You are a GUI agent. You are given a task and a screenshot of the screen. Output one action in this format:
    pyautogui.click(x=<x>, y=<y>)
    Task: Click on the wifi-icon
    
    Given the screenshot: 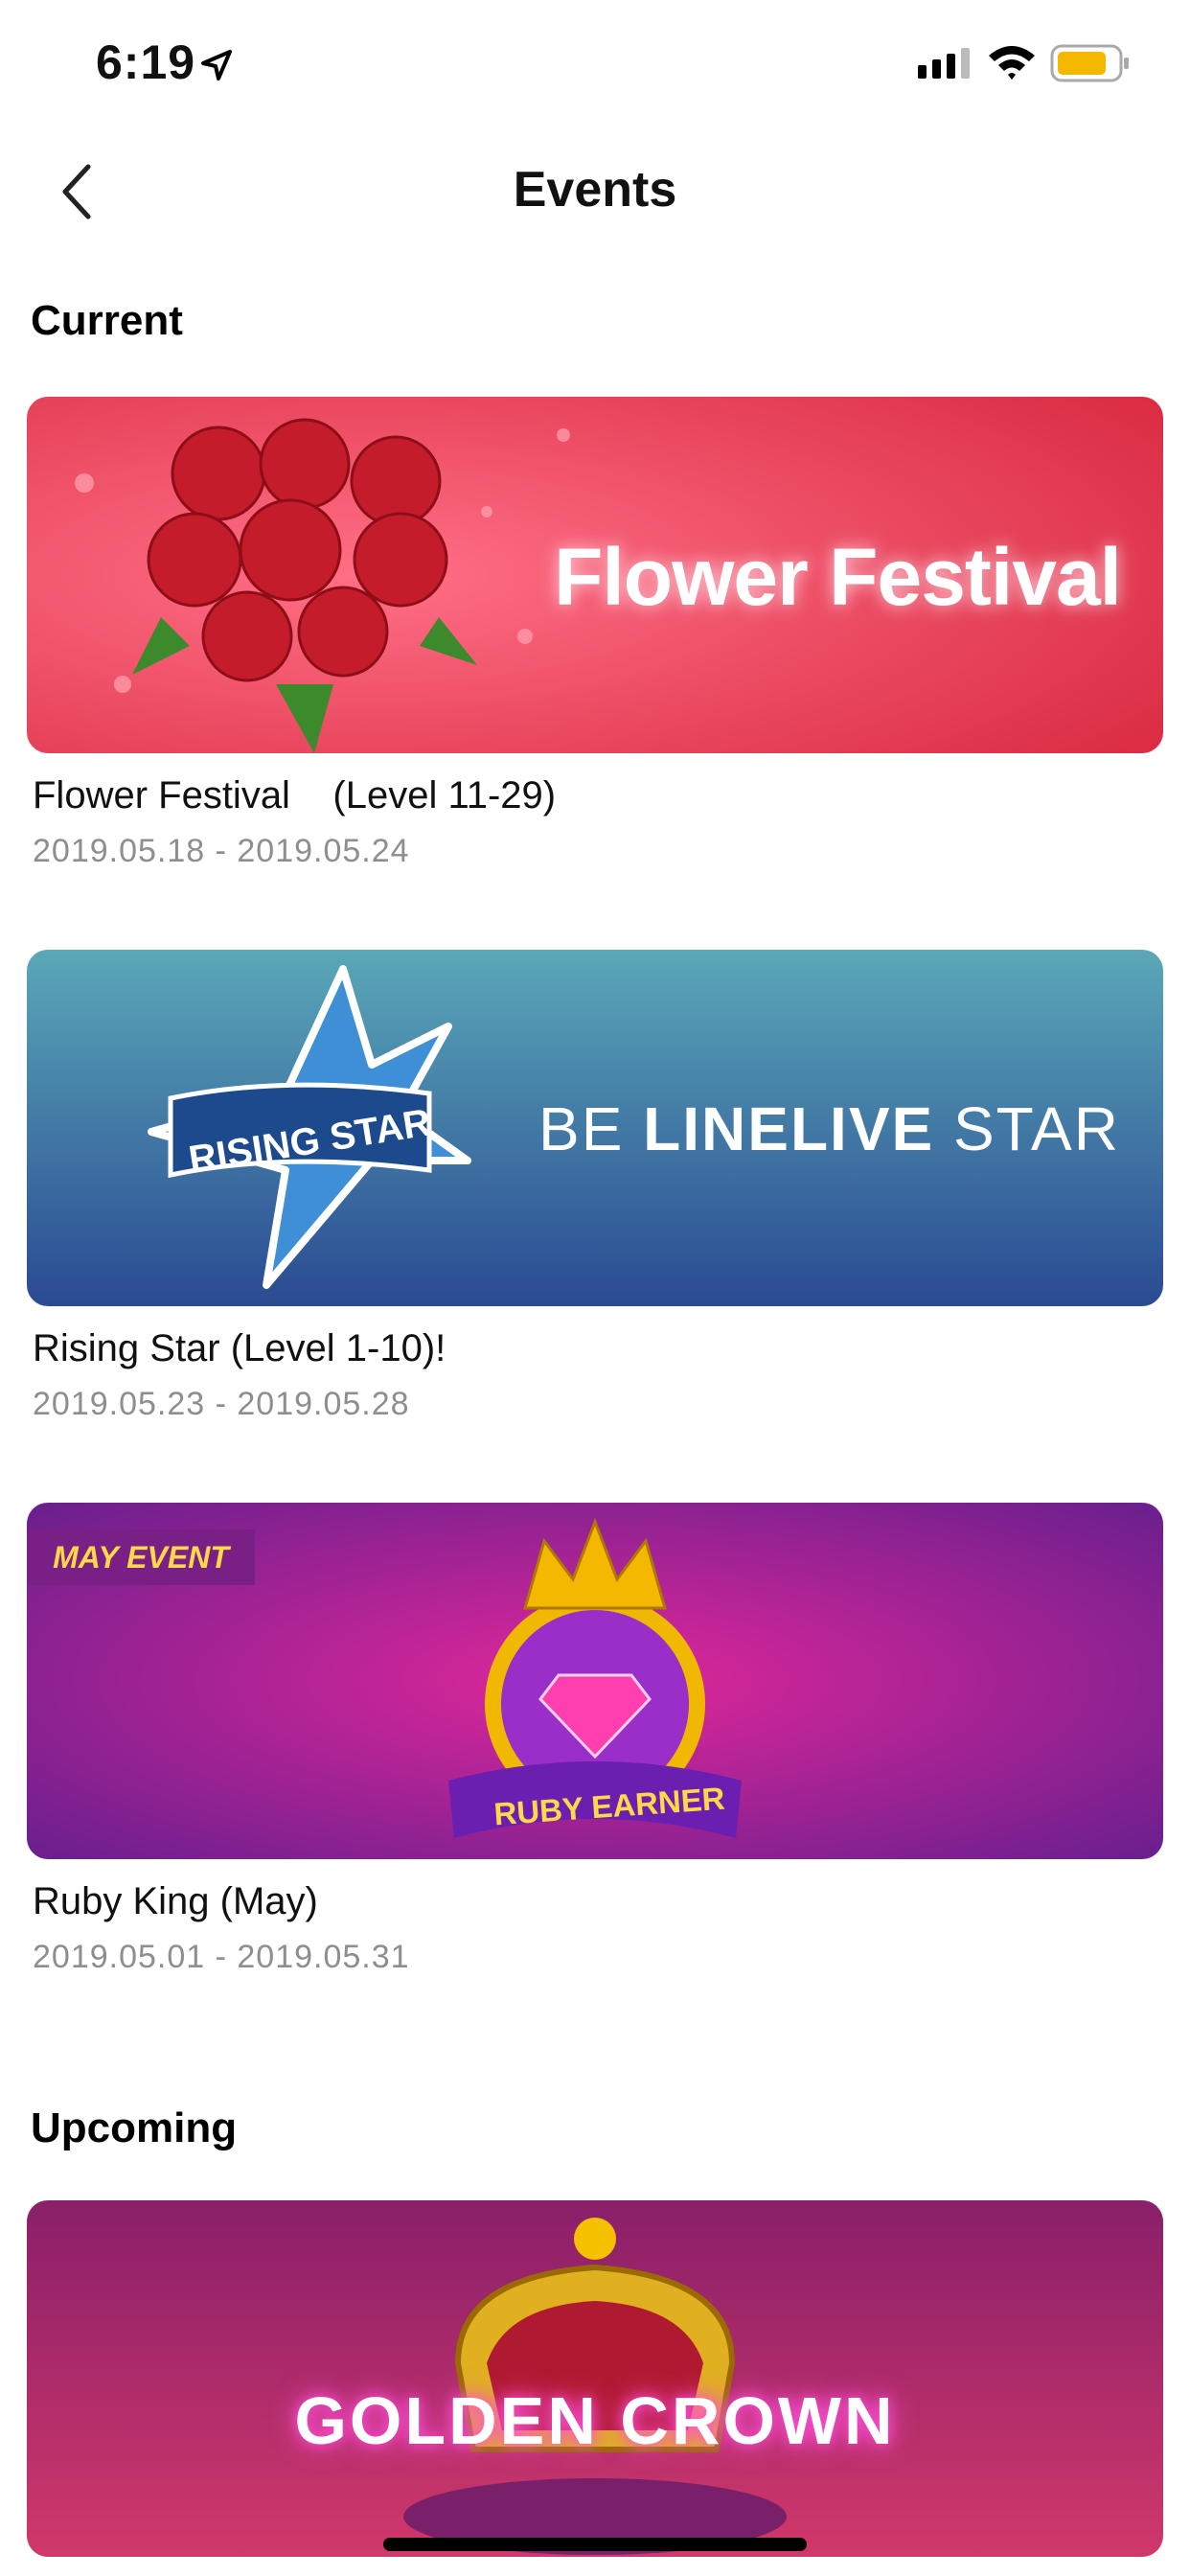 What is the action you would take?
    pyautogui.click(x=1012, y=63)
    